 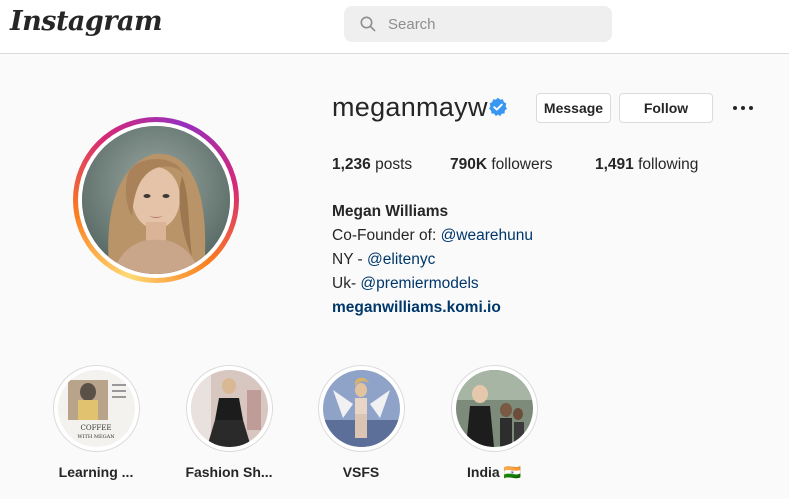 I want to click on profile-avatar-story-ring, so click(x=156, y=200).